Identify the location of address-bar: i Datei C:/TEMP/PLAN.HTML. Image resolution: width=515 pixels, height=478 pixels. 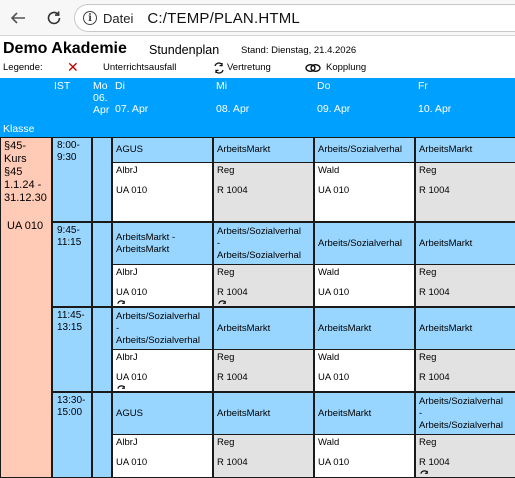
(294, 18).